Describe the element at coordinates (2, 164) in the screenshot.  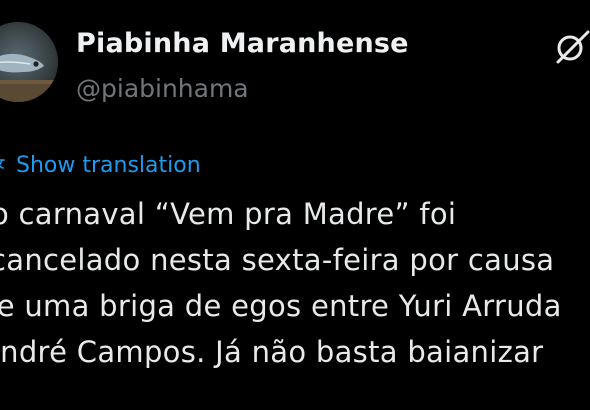
I see `translate-icon` at that location.